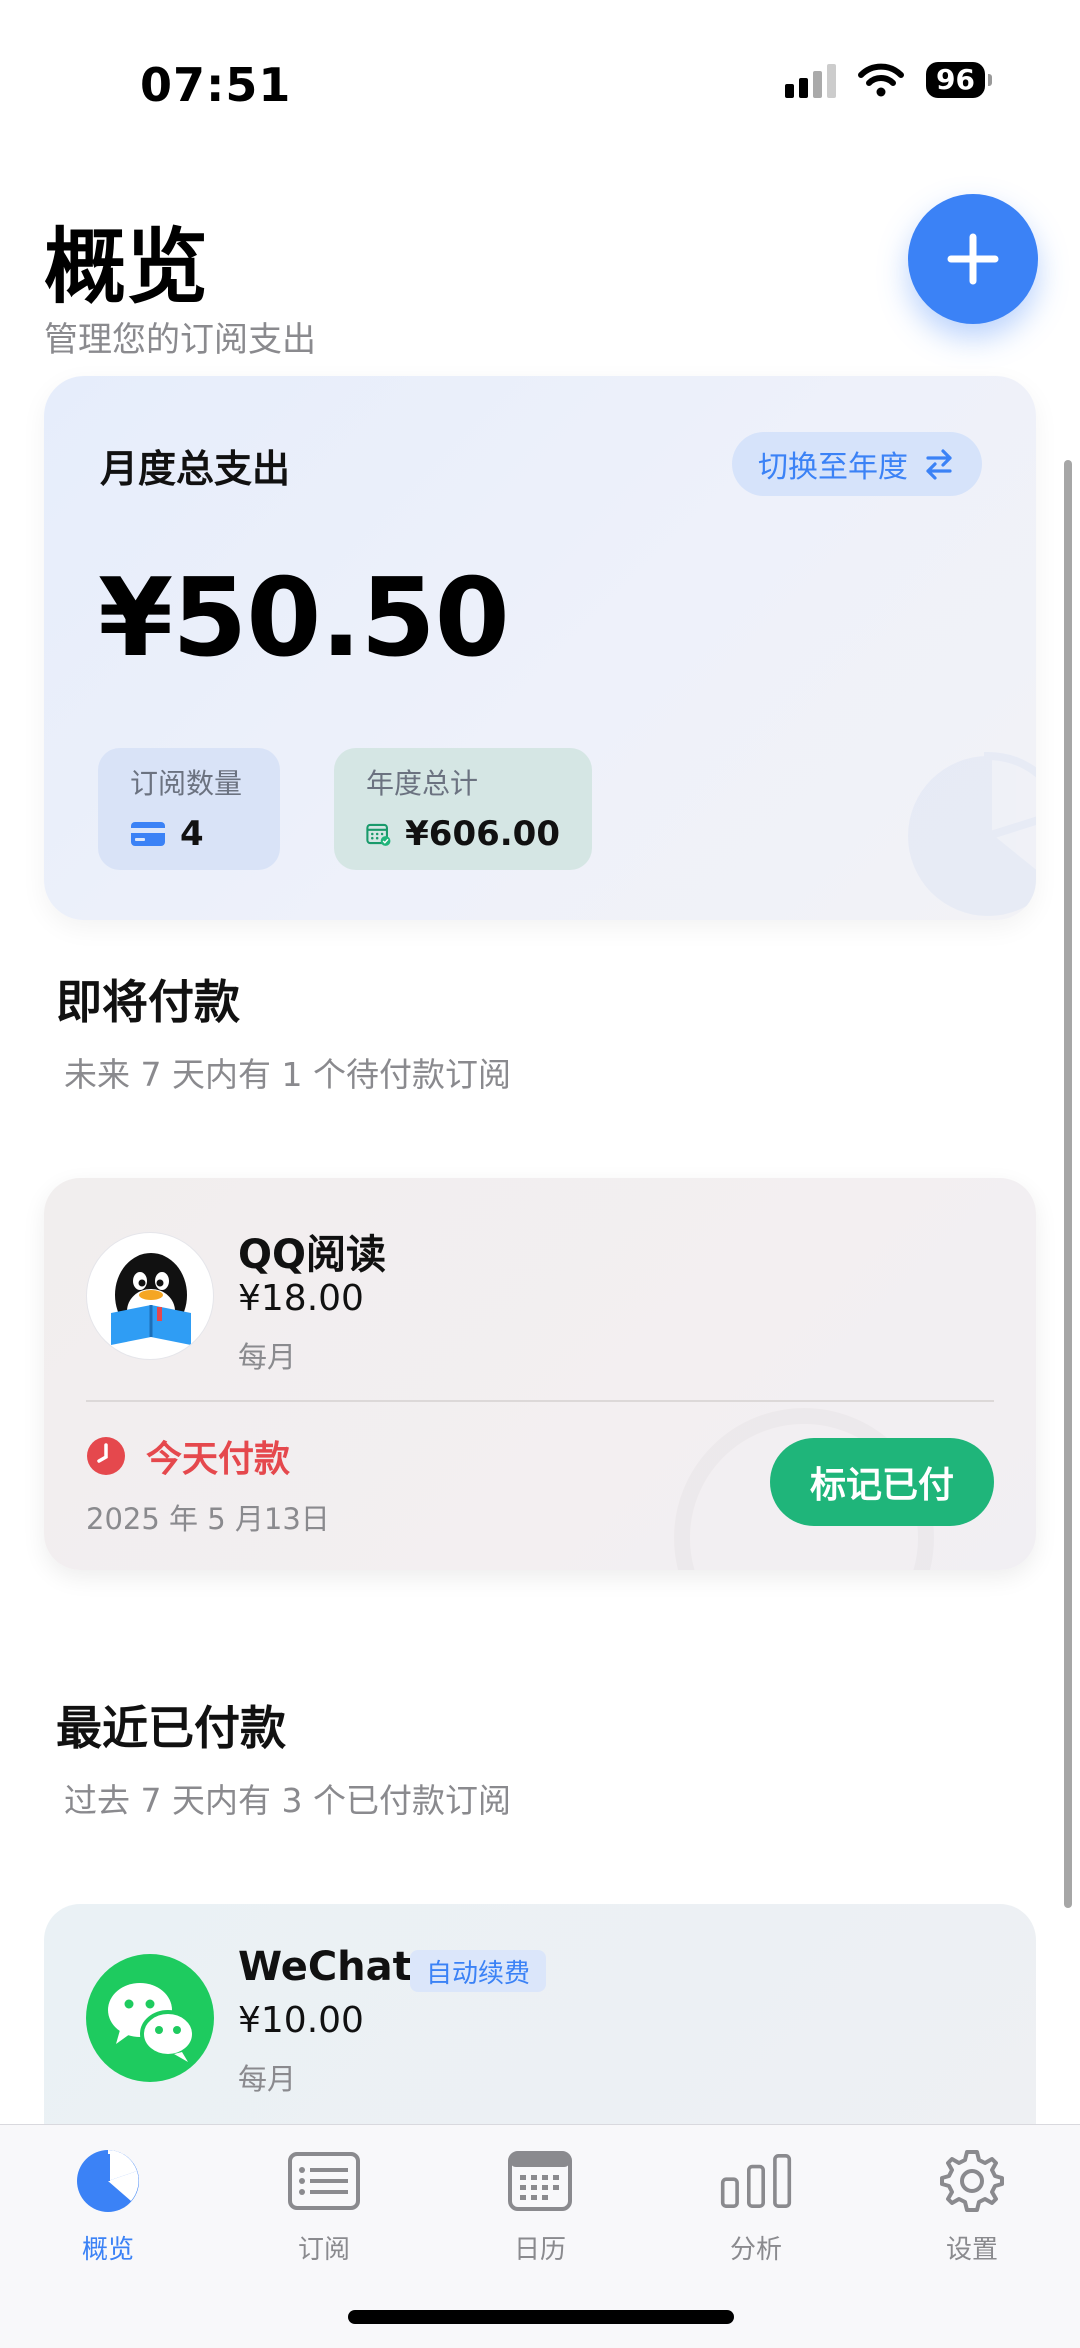  What do you see at coordinates (107, 2250) in the screenshot?
I see `tab-label: 概览` at bounding box center [107, 2250].